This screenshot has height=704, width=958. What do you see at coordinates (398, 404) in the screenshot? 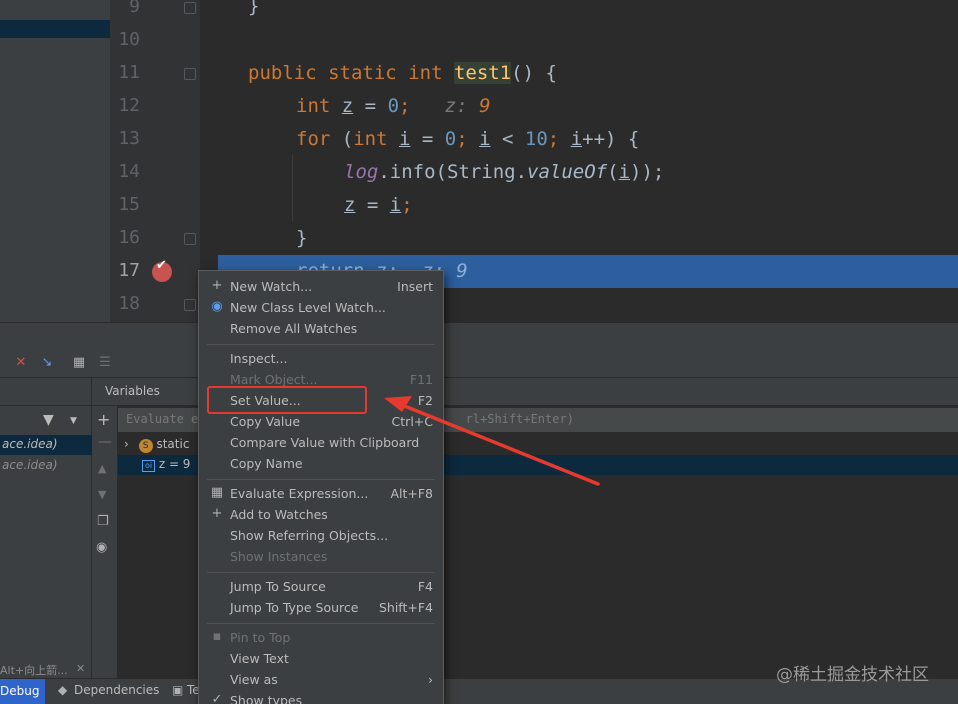
I see `annotation-arrow-head` at bounding box center [398, 404].